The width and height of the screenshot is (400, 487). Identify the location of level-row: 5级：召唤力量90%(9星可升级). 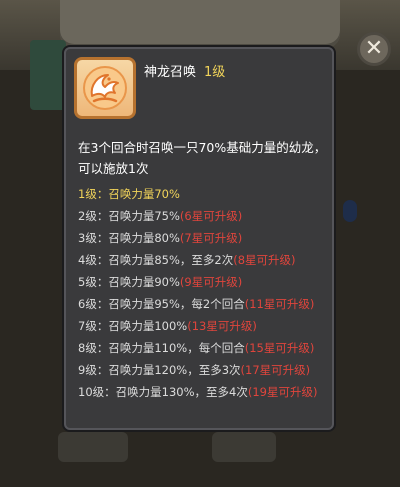
(204, 282).